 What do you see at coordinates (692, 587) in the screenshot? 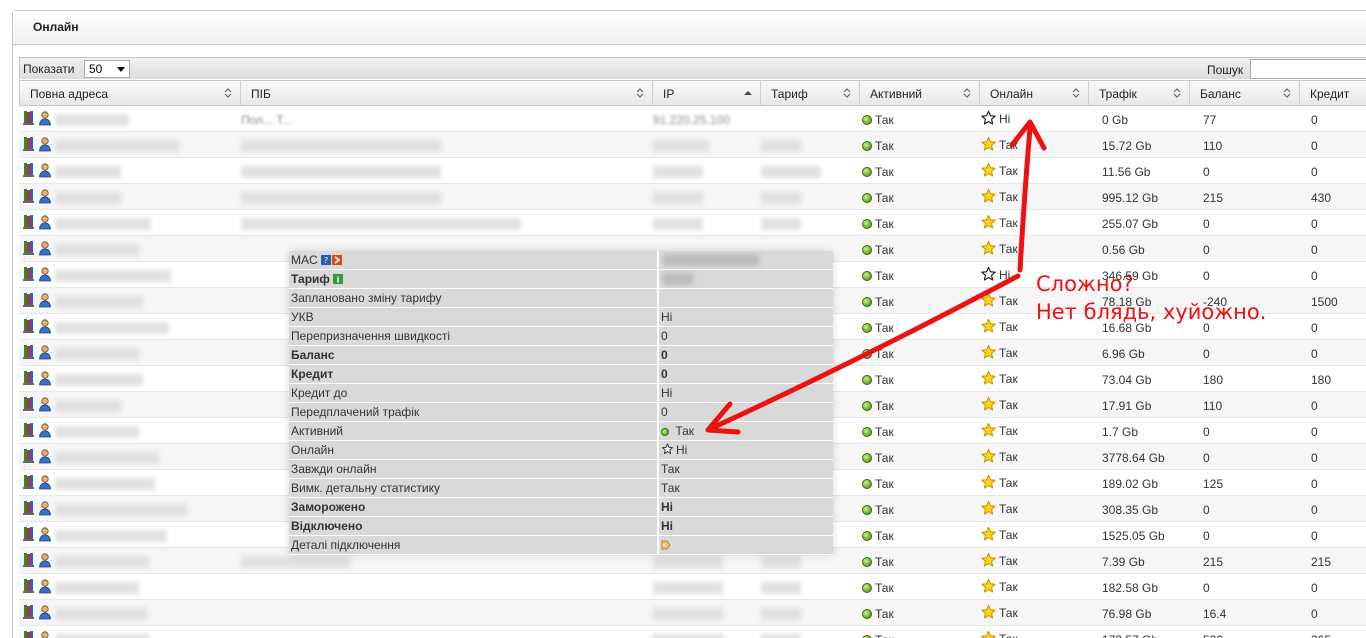
I see `table-row: Так Так 182.58 Gb 0 0` at bounding box center [692, 587].